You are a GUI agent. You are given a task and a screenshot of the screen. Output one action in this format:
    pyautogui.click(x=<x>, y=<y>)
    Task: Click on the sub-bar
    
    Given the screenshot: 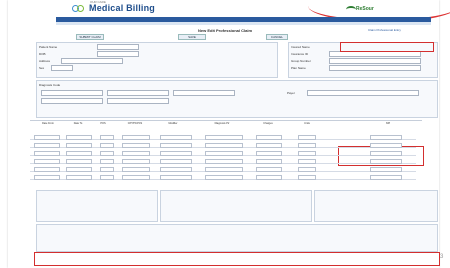 What is the action you would take?
    pyautogui.click(x=243, y=23)
    